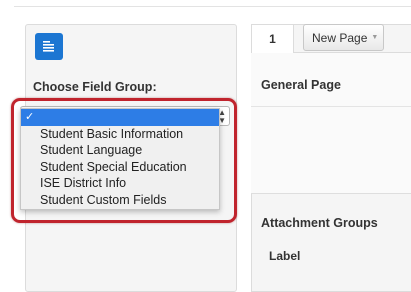 The width and height of the screenshot is (411, 292). Describe the element at coordinates (375, 37) in the screenshot. I see `caret-down-icon: ▼` at that location.